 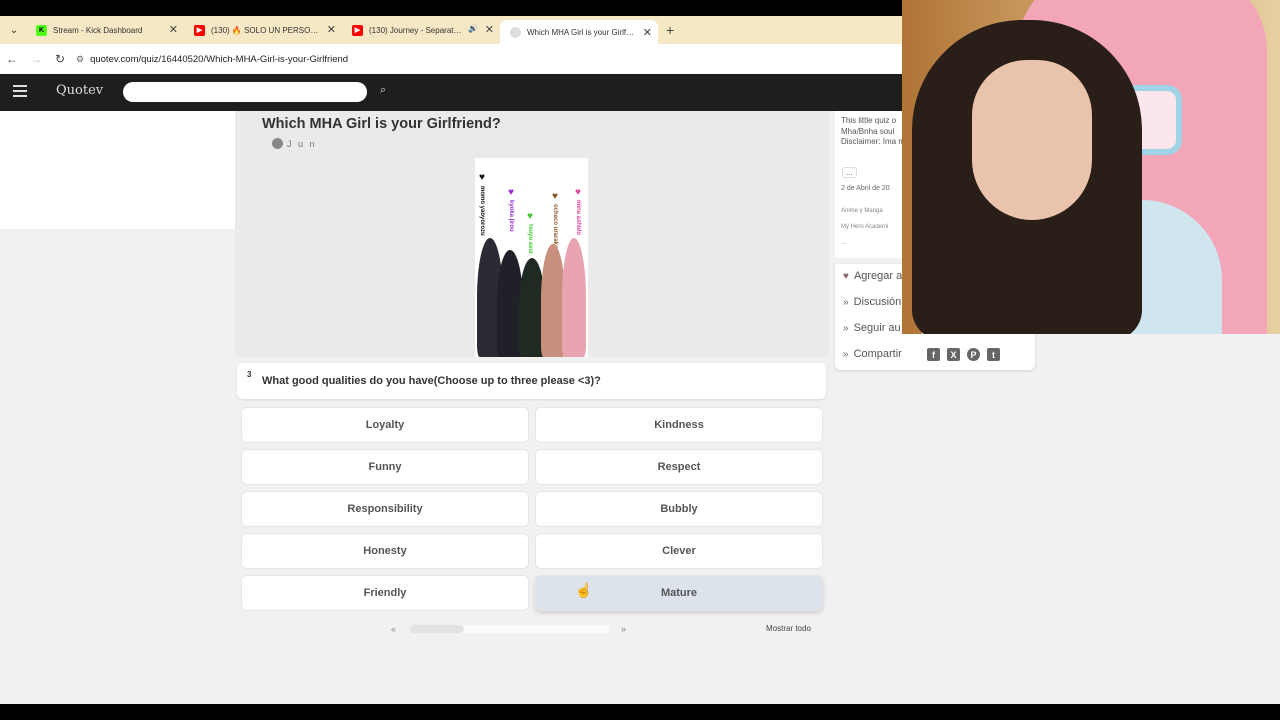 I want to click on quotev-favicon-icon, so click(x=515, y=32).